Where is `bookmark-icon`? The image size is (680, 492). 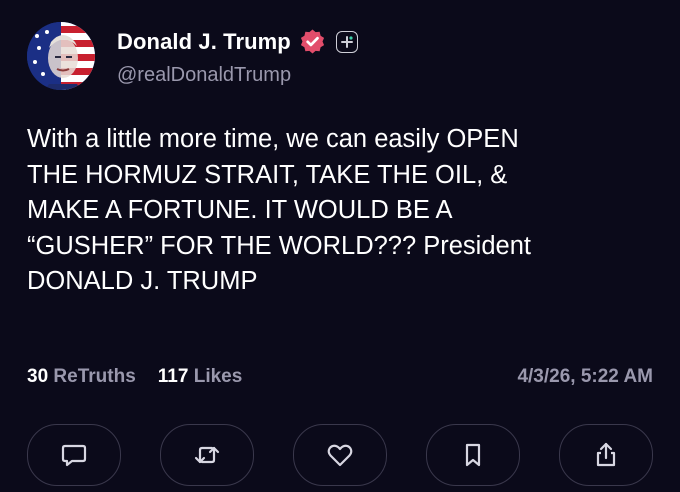
bookmark-icon is located at coordinates (473, 455).